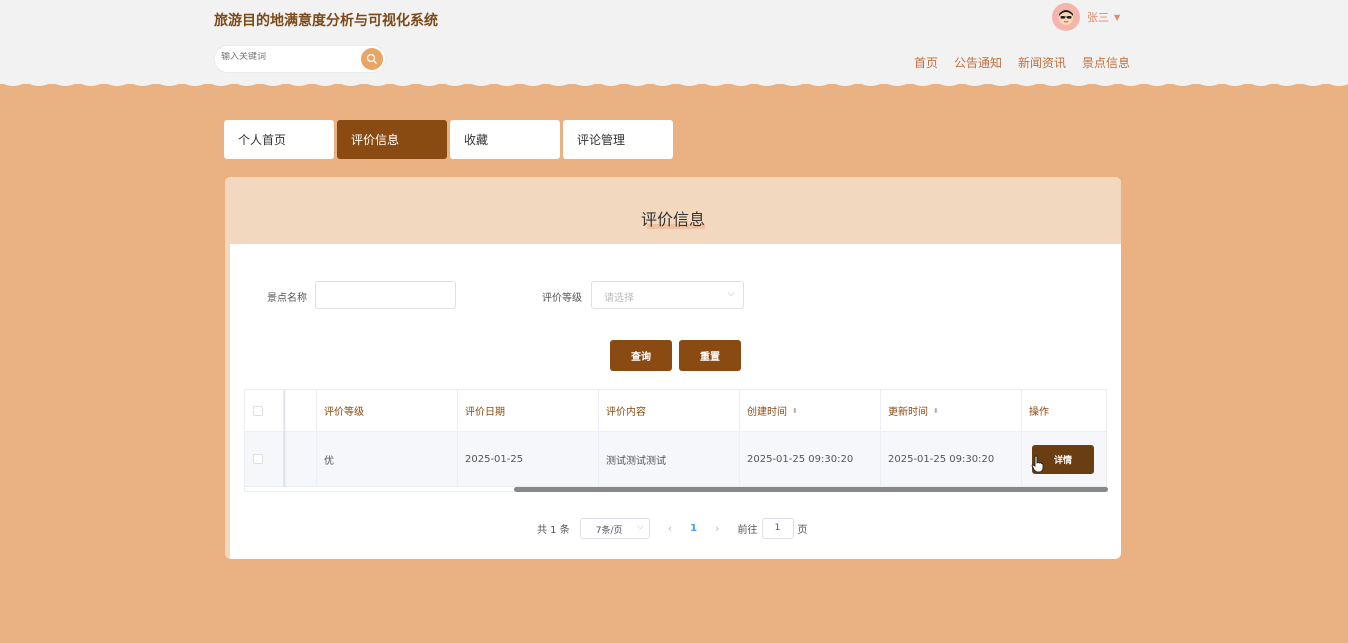  Describe the element at coordinates (710, 355) in the screenshot. I see `reset-button: 重置` at that location.